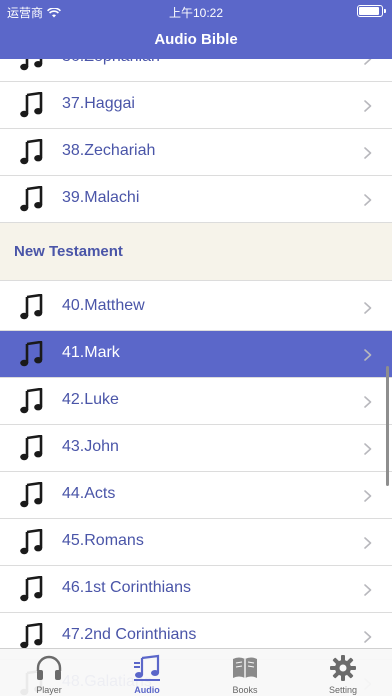 This screenshot has height=696, width=392. I want to click on tab-label: Audio, so click(147, 690).